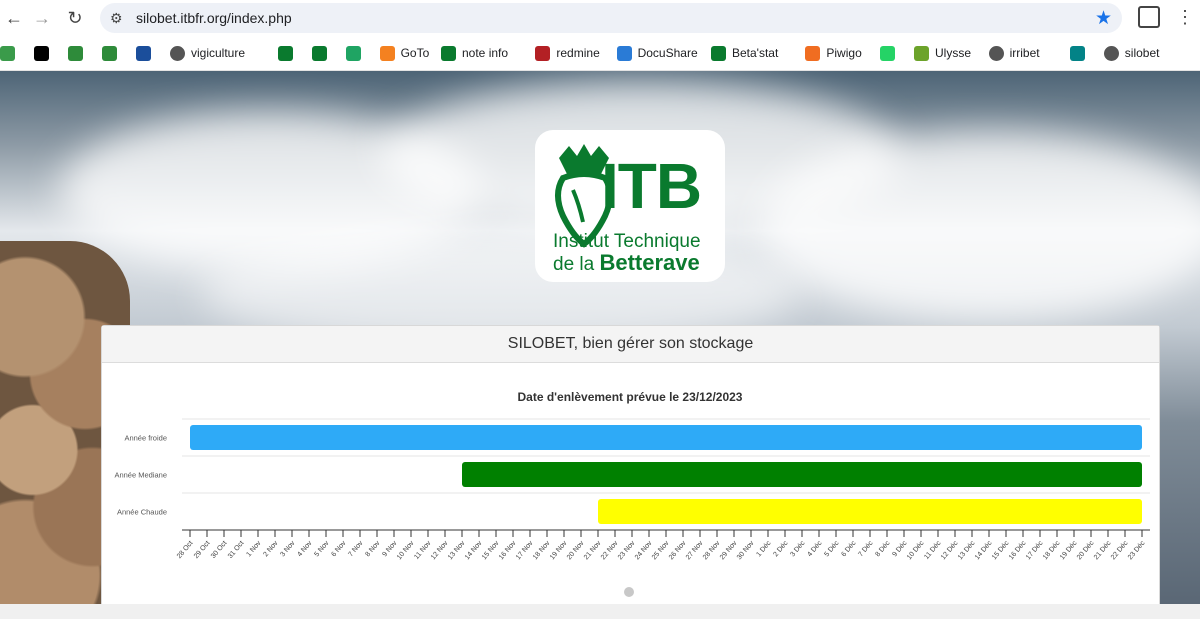  What do you see at coordinates (142, 512) in the screenshot?
I see `category-label: Année Chaude` at bounding box center [142, 512].